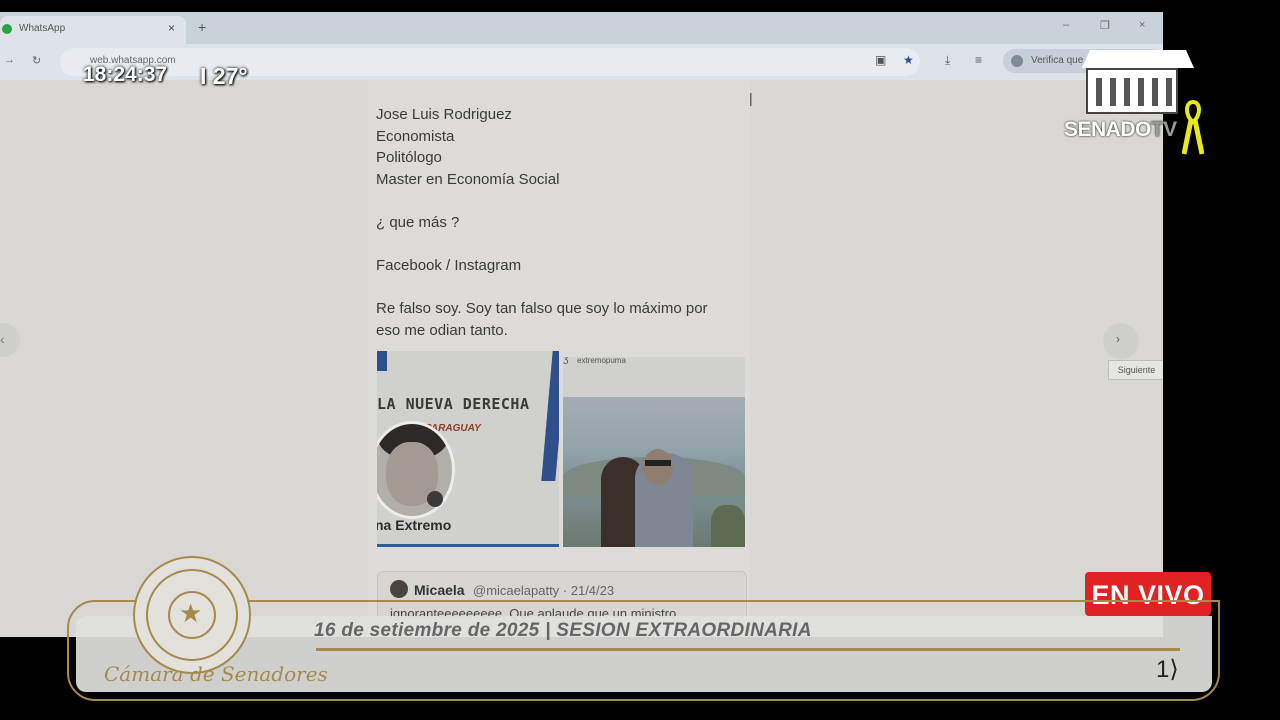 Image resolution: width=1280 pixels, height=720 pixels. What do you see at coordinates (399, 589) in the screenshot?
I see `quote-avatar` at bounding box center [399, 589].